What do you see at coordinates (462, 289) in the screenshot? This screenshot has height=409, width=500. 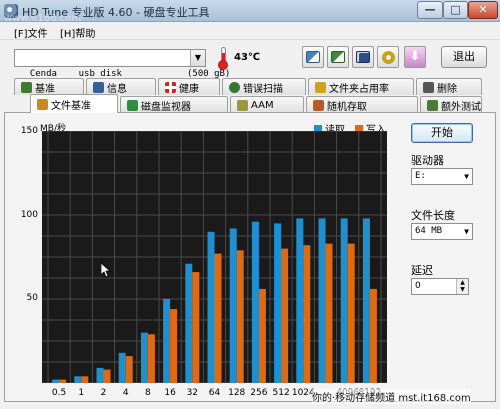 I see `spin-down-icon: ▼` at bounding box center [462, 289].